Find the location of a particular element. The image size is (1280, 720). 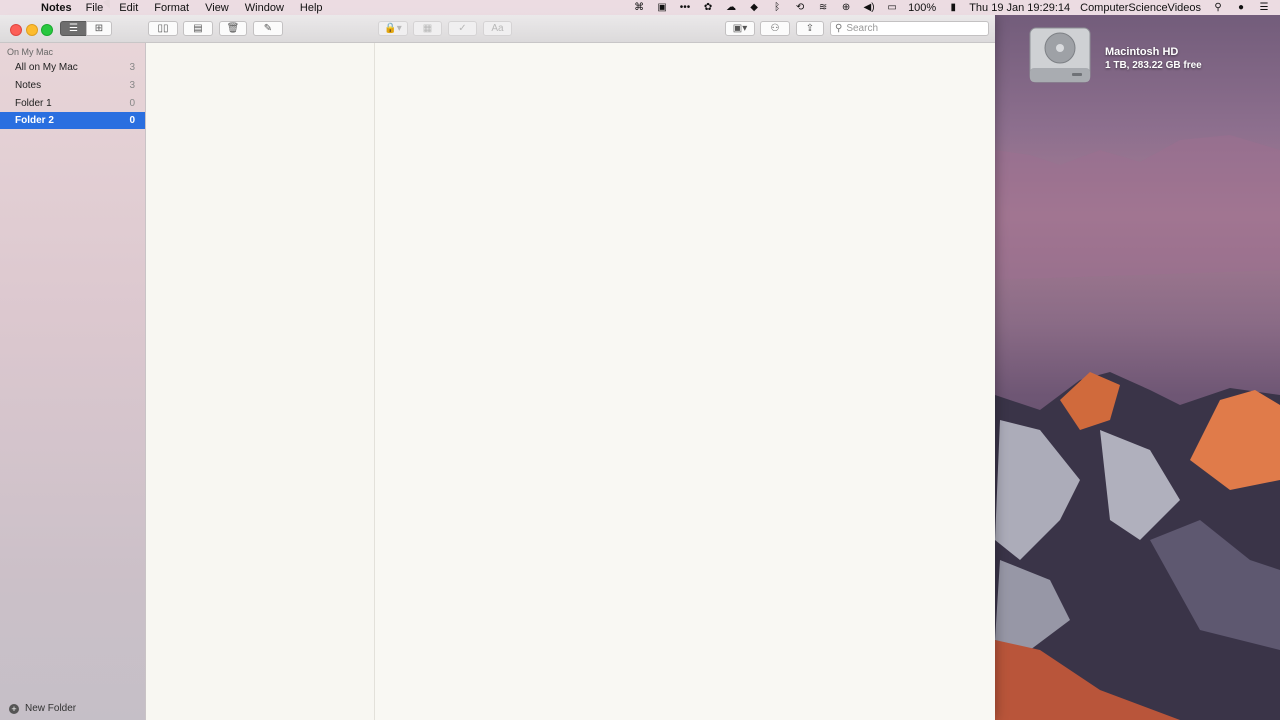

minimize-button is located at coordinates (32, 30).